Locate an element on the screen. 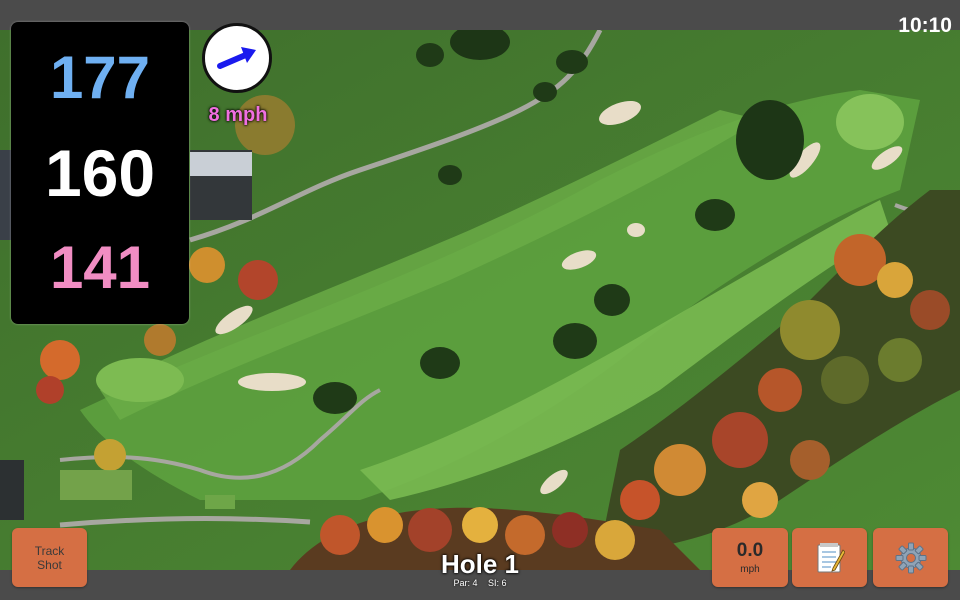  track-shot-button: Track Shot is located at coordinates (49, 557).